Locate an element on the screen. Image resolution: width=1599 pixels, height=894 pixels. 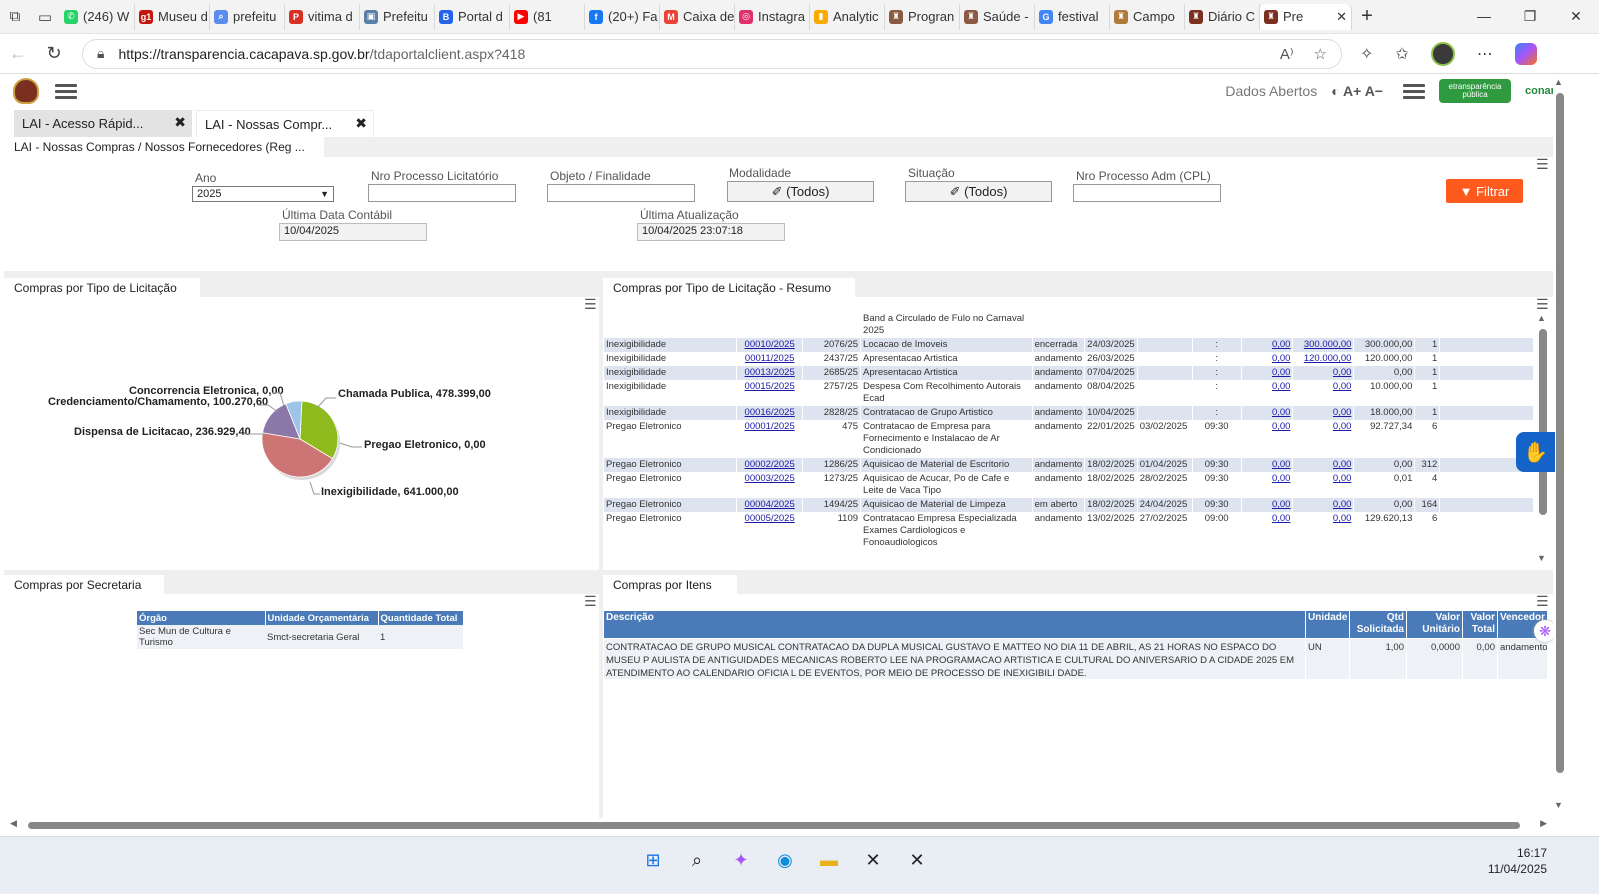
more-menu-icon: ⋯ is located at coordinates (1485, 54).